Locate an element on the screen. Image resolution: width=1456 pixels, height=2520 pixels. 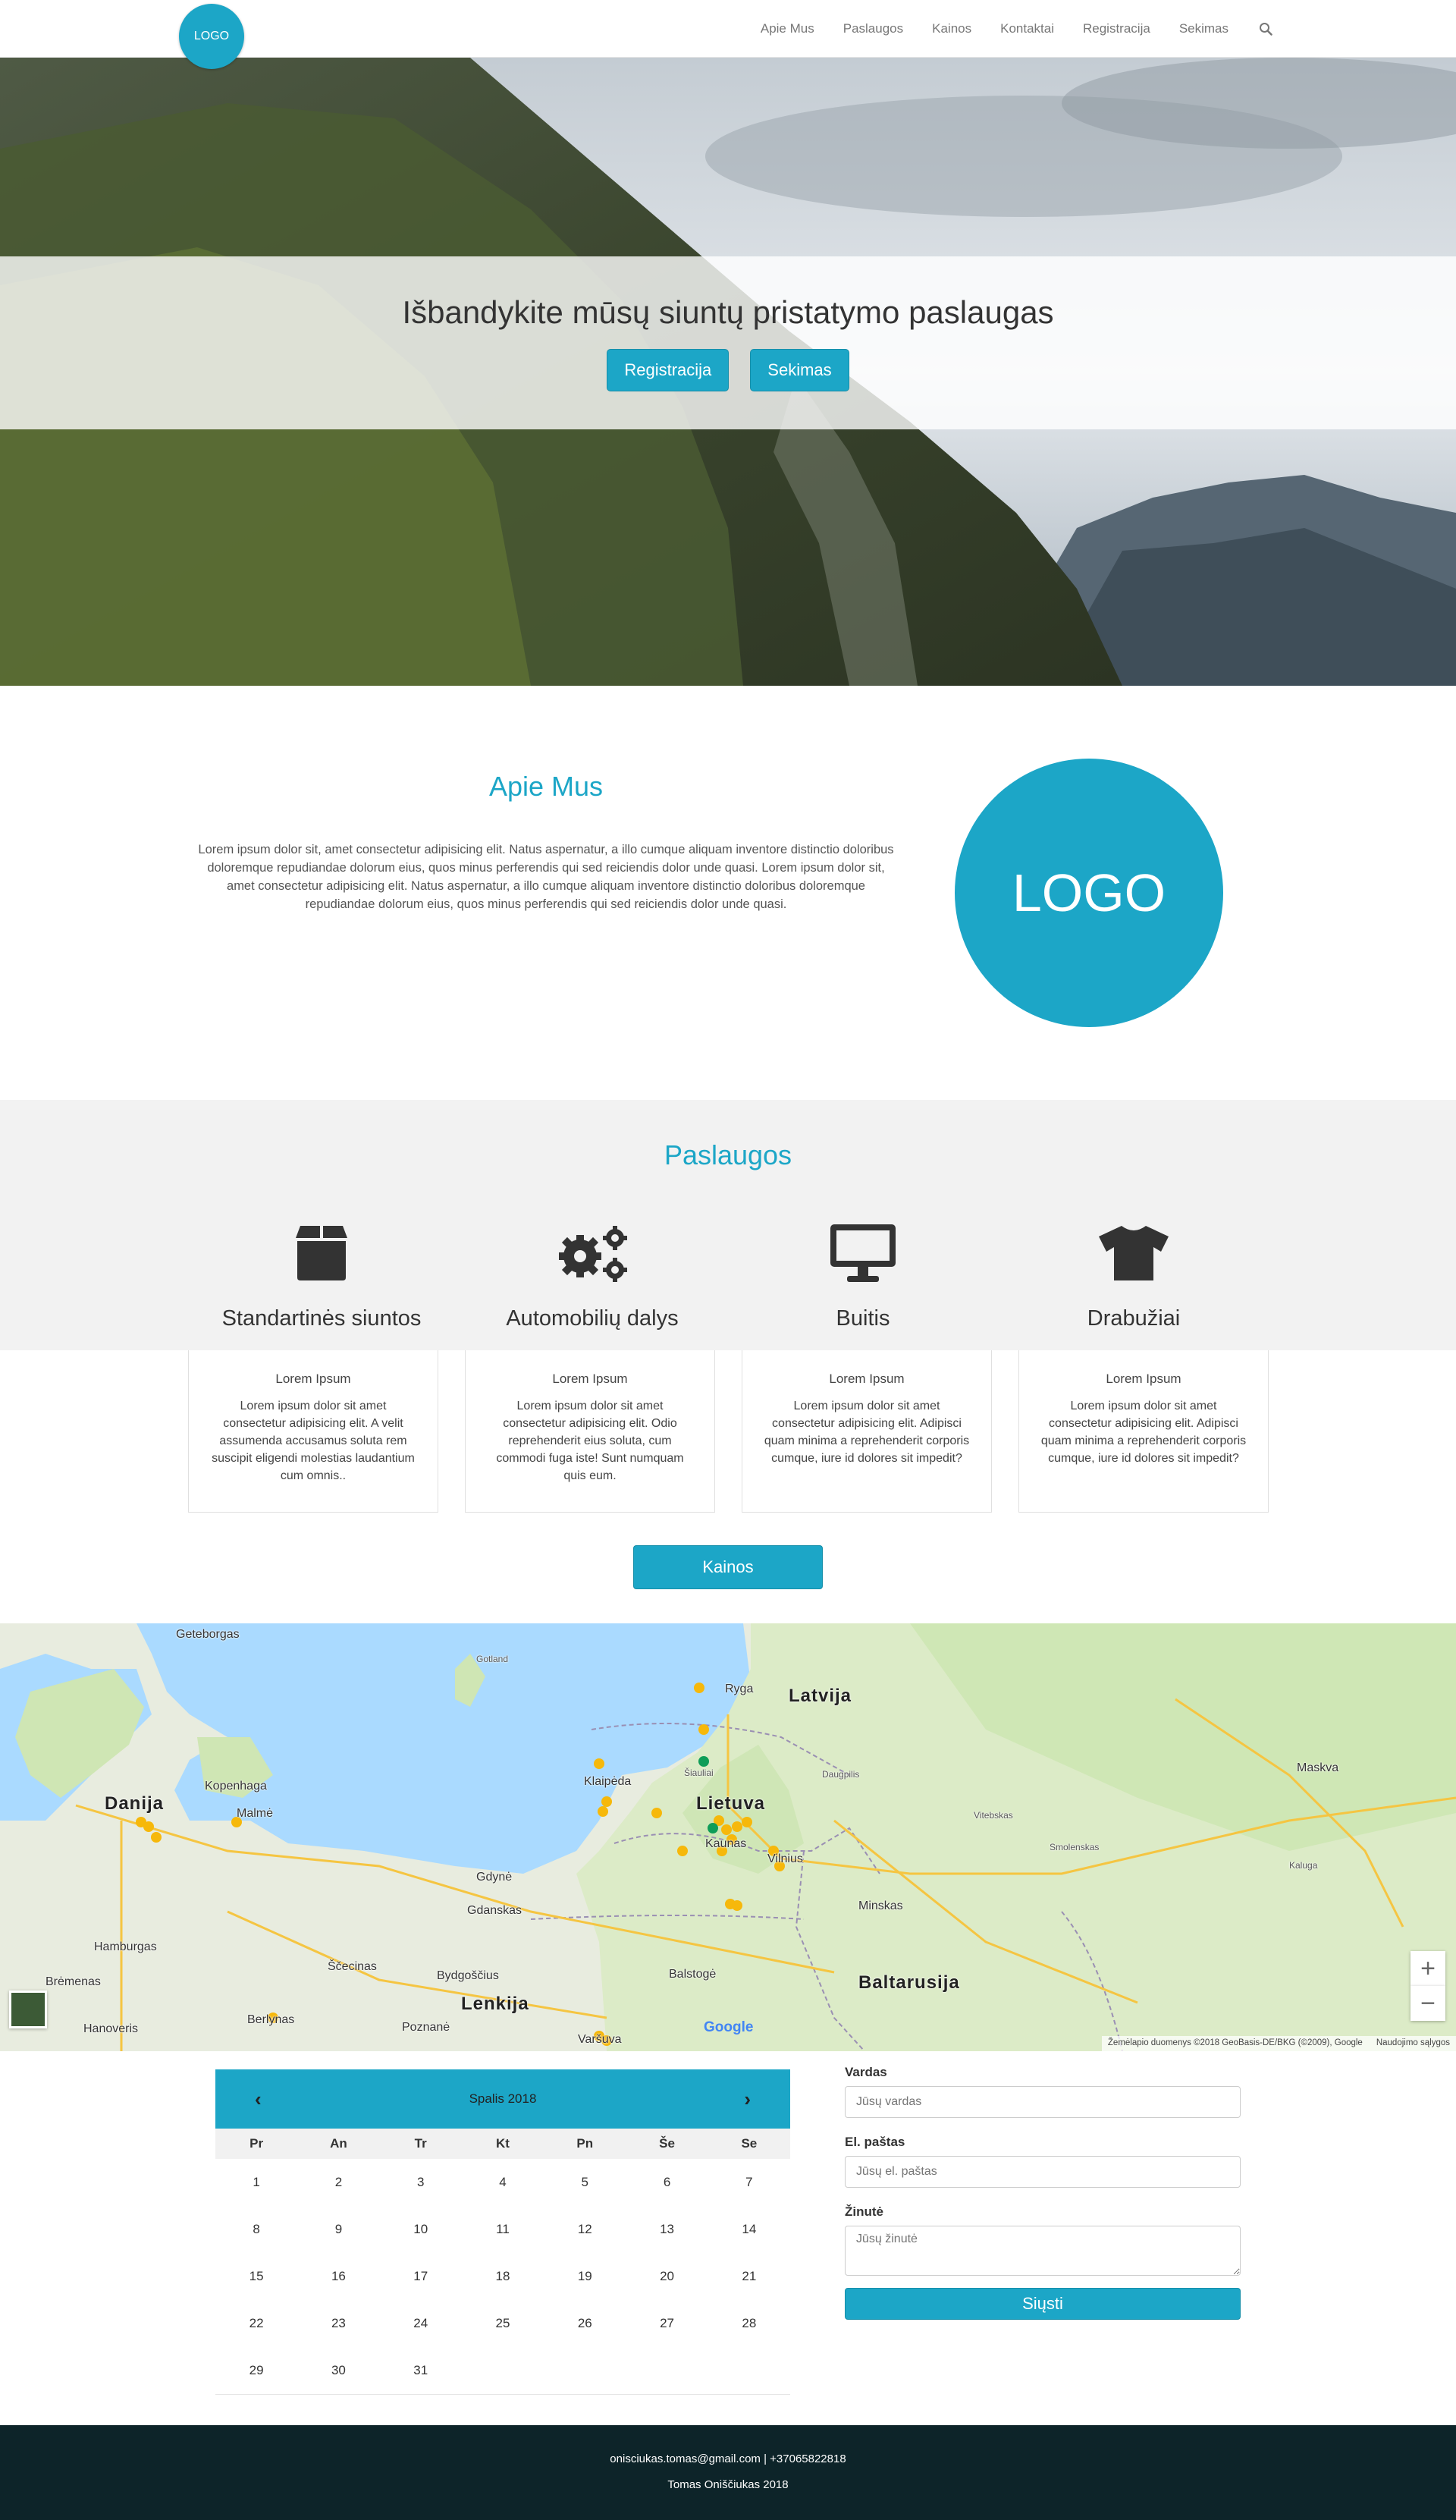
nav-link-paslaugos: Paslaugos is located at coordinates (873, 28).